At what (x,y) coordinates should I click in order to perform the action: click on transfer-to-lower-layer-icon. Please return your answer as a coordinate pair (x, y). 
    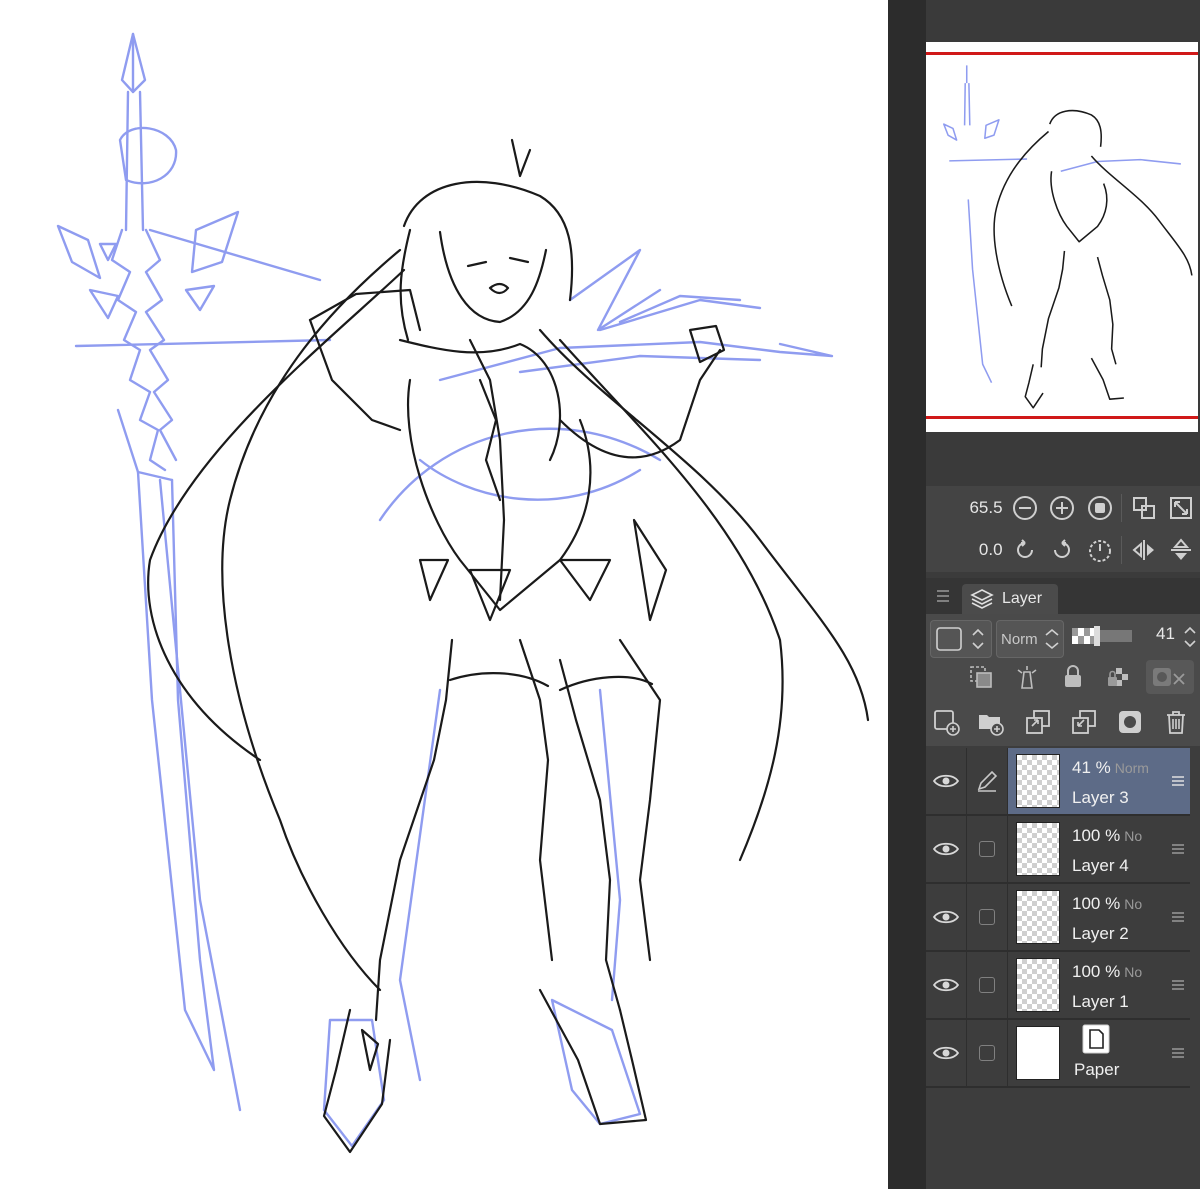
    Looking at the image, I should click on (1038, 722).